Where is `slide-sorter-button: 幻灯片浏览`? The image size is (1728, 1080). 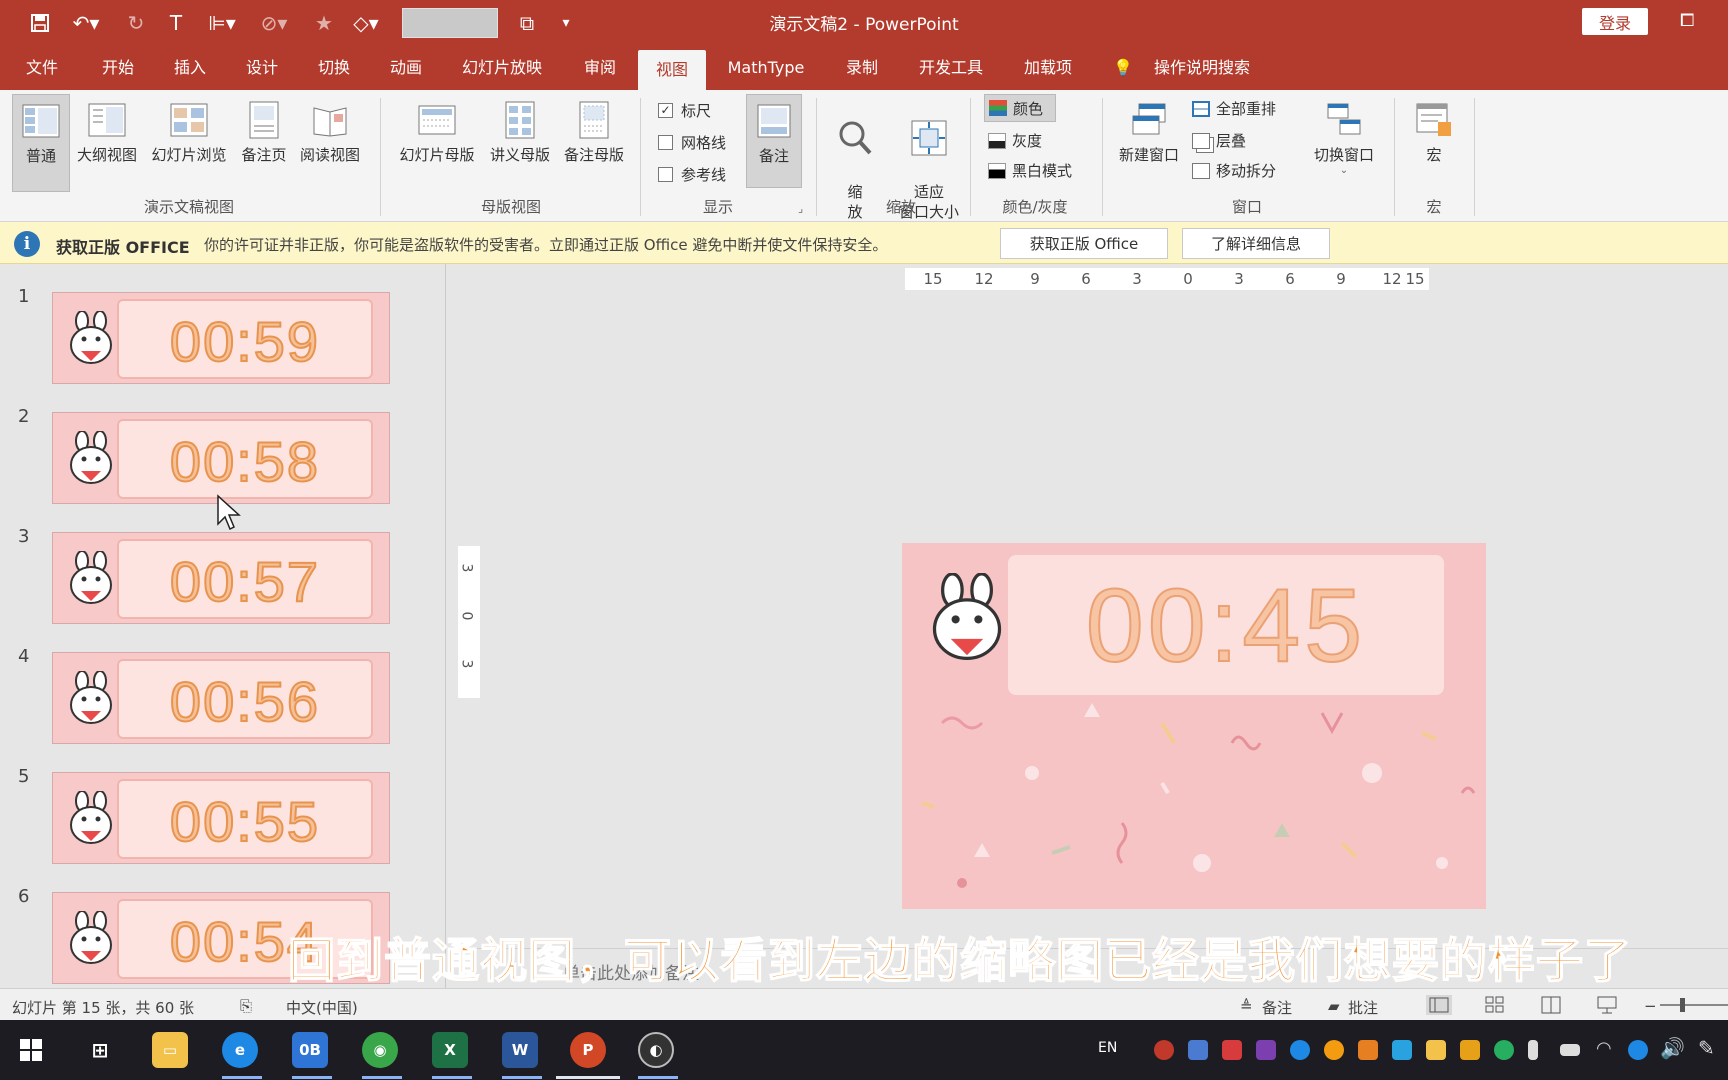
slide-sorter-button: 幻灯片浏览 is located at coordinates (189, 143).